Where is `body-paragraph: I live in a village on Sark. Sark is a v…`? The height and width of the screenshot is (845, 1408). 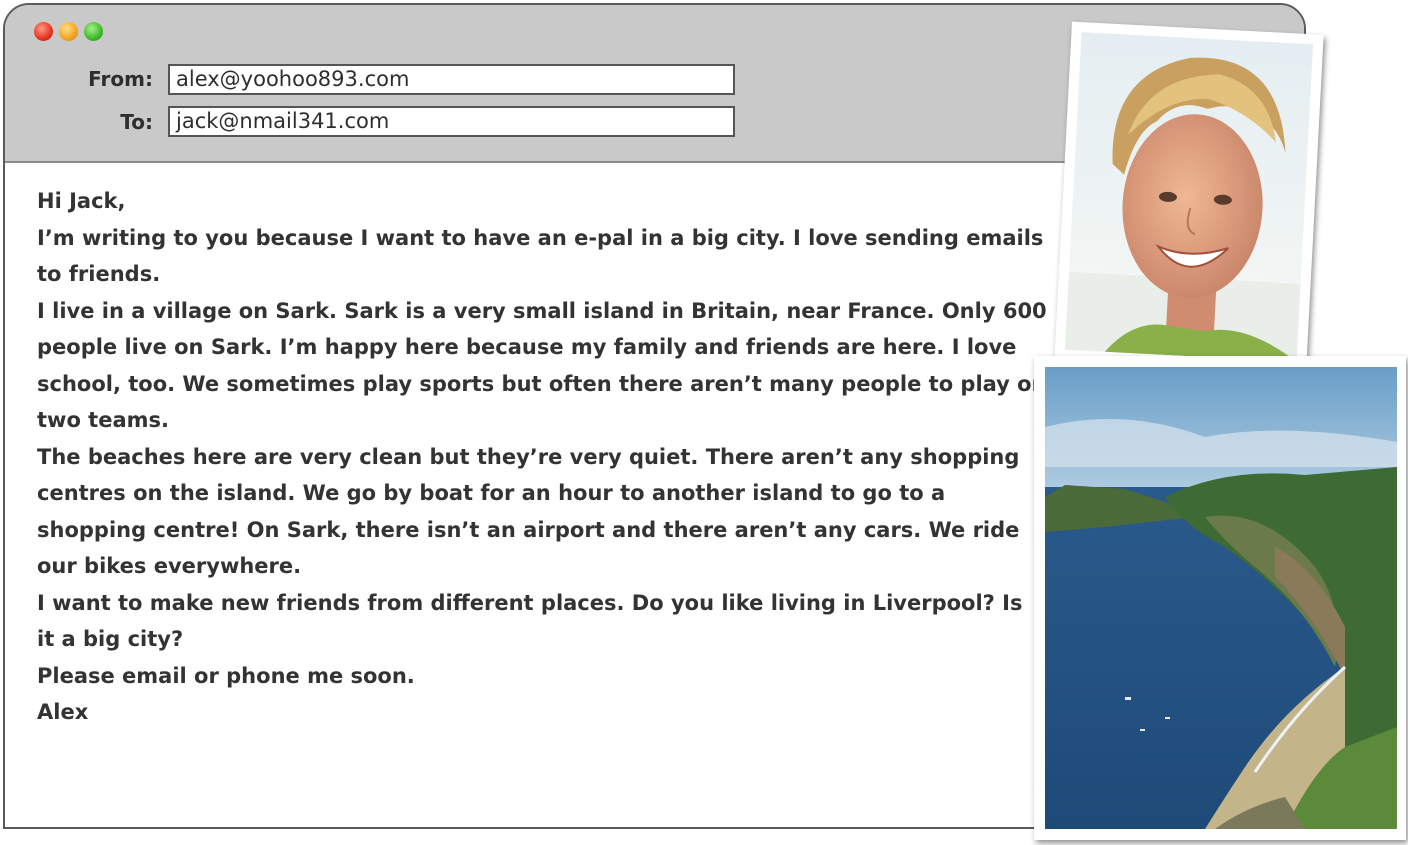 body-paragraph: I live in a village on Sark. Sark is a v… is located at coordinates (542, 365).